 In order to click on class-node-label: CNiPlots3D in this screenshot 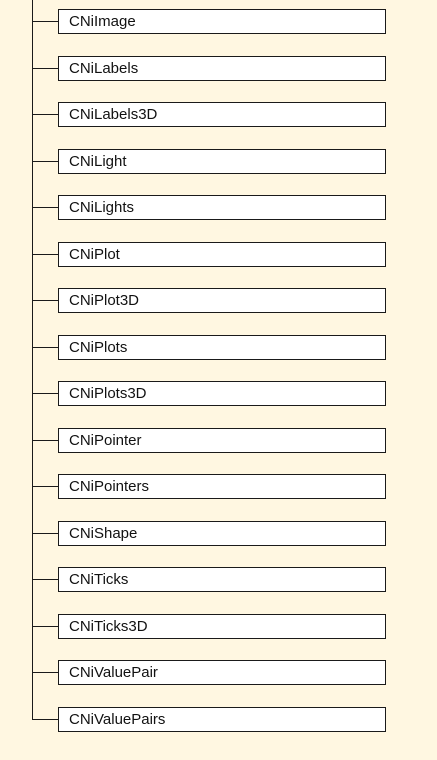, I will do `click(108, 393)`.